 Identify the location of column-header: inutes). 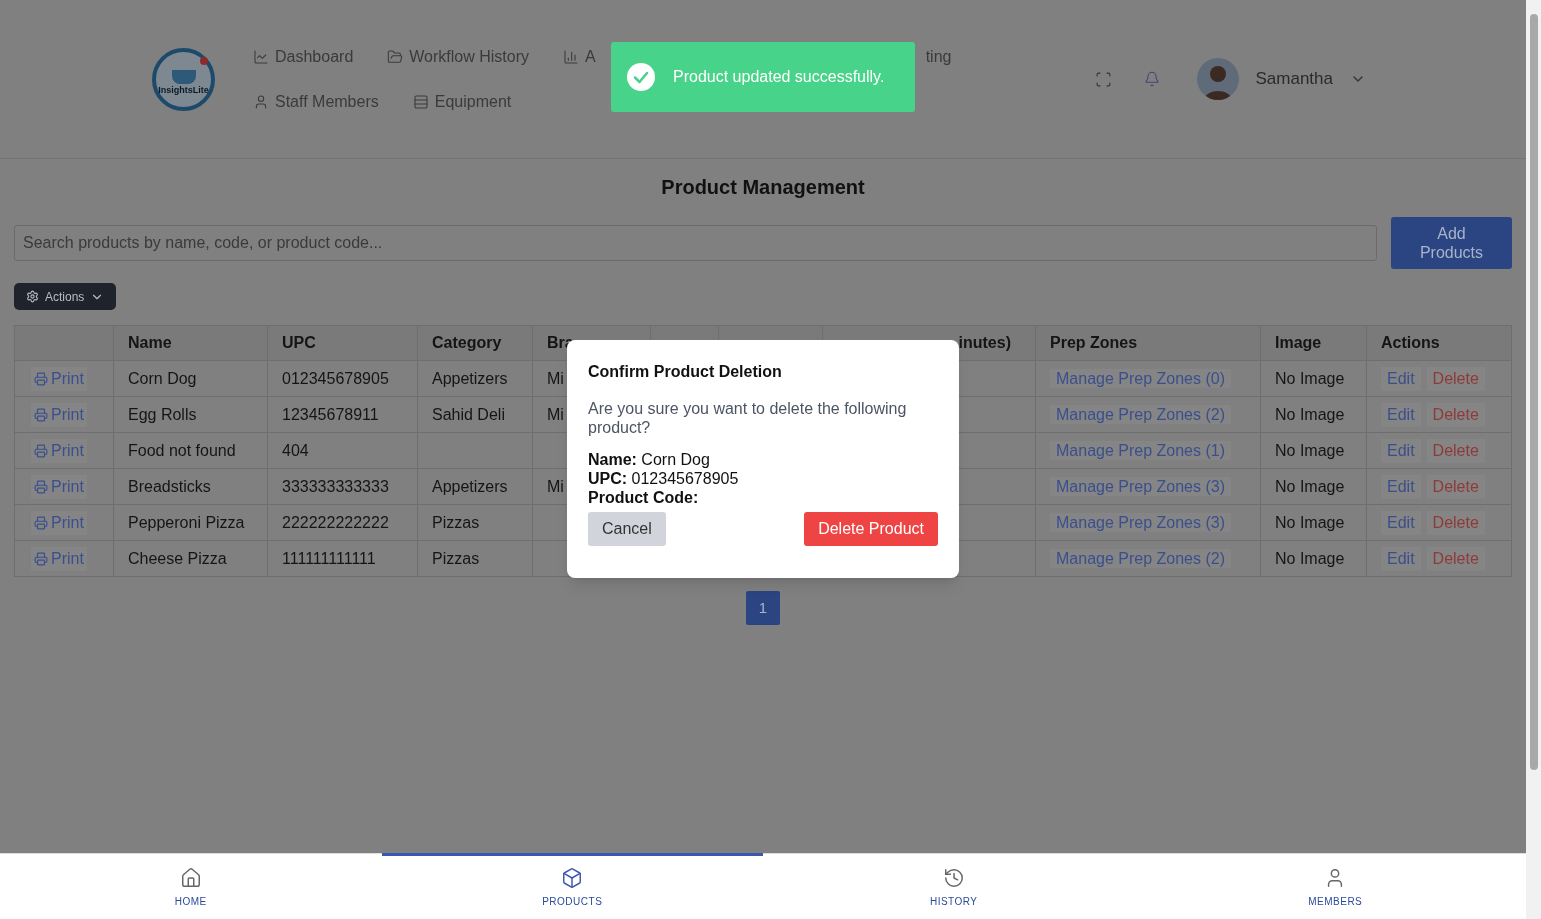
(984, 342).